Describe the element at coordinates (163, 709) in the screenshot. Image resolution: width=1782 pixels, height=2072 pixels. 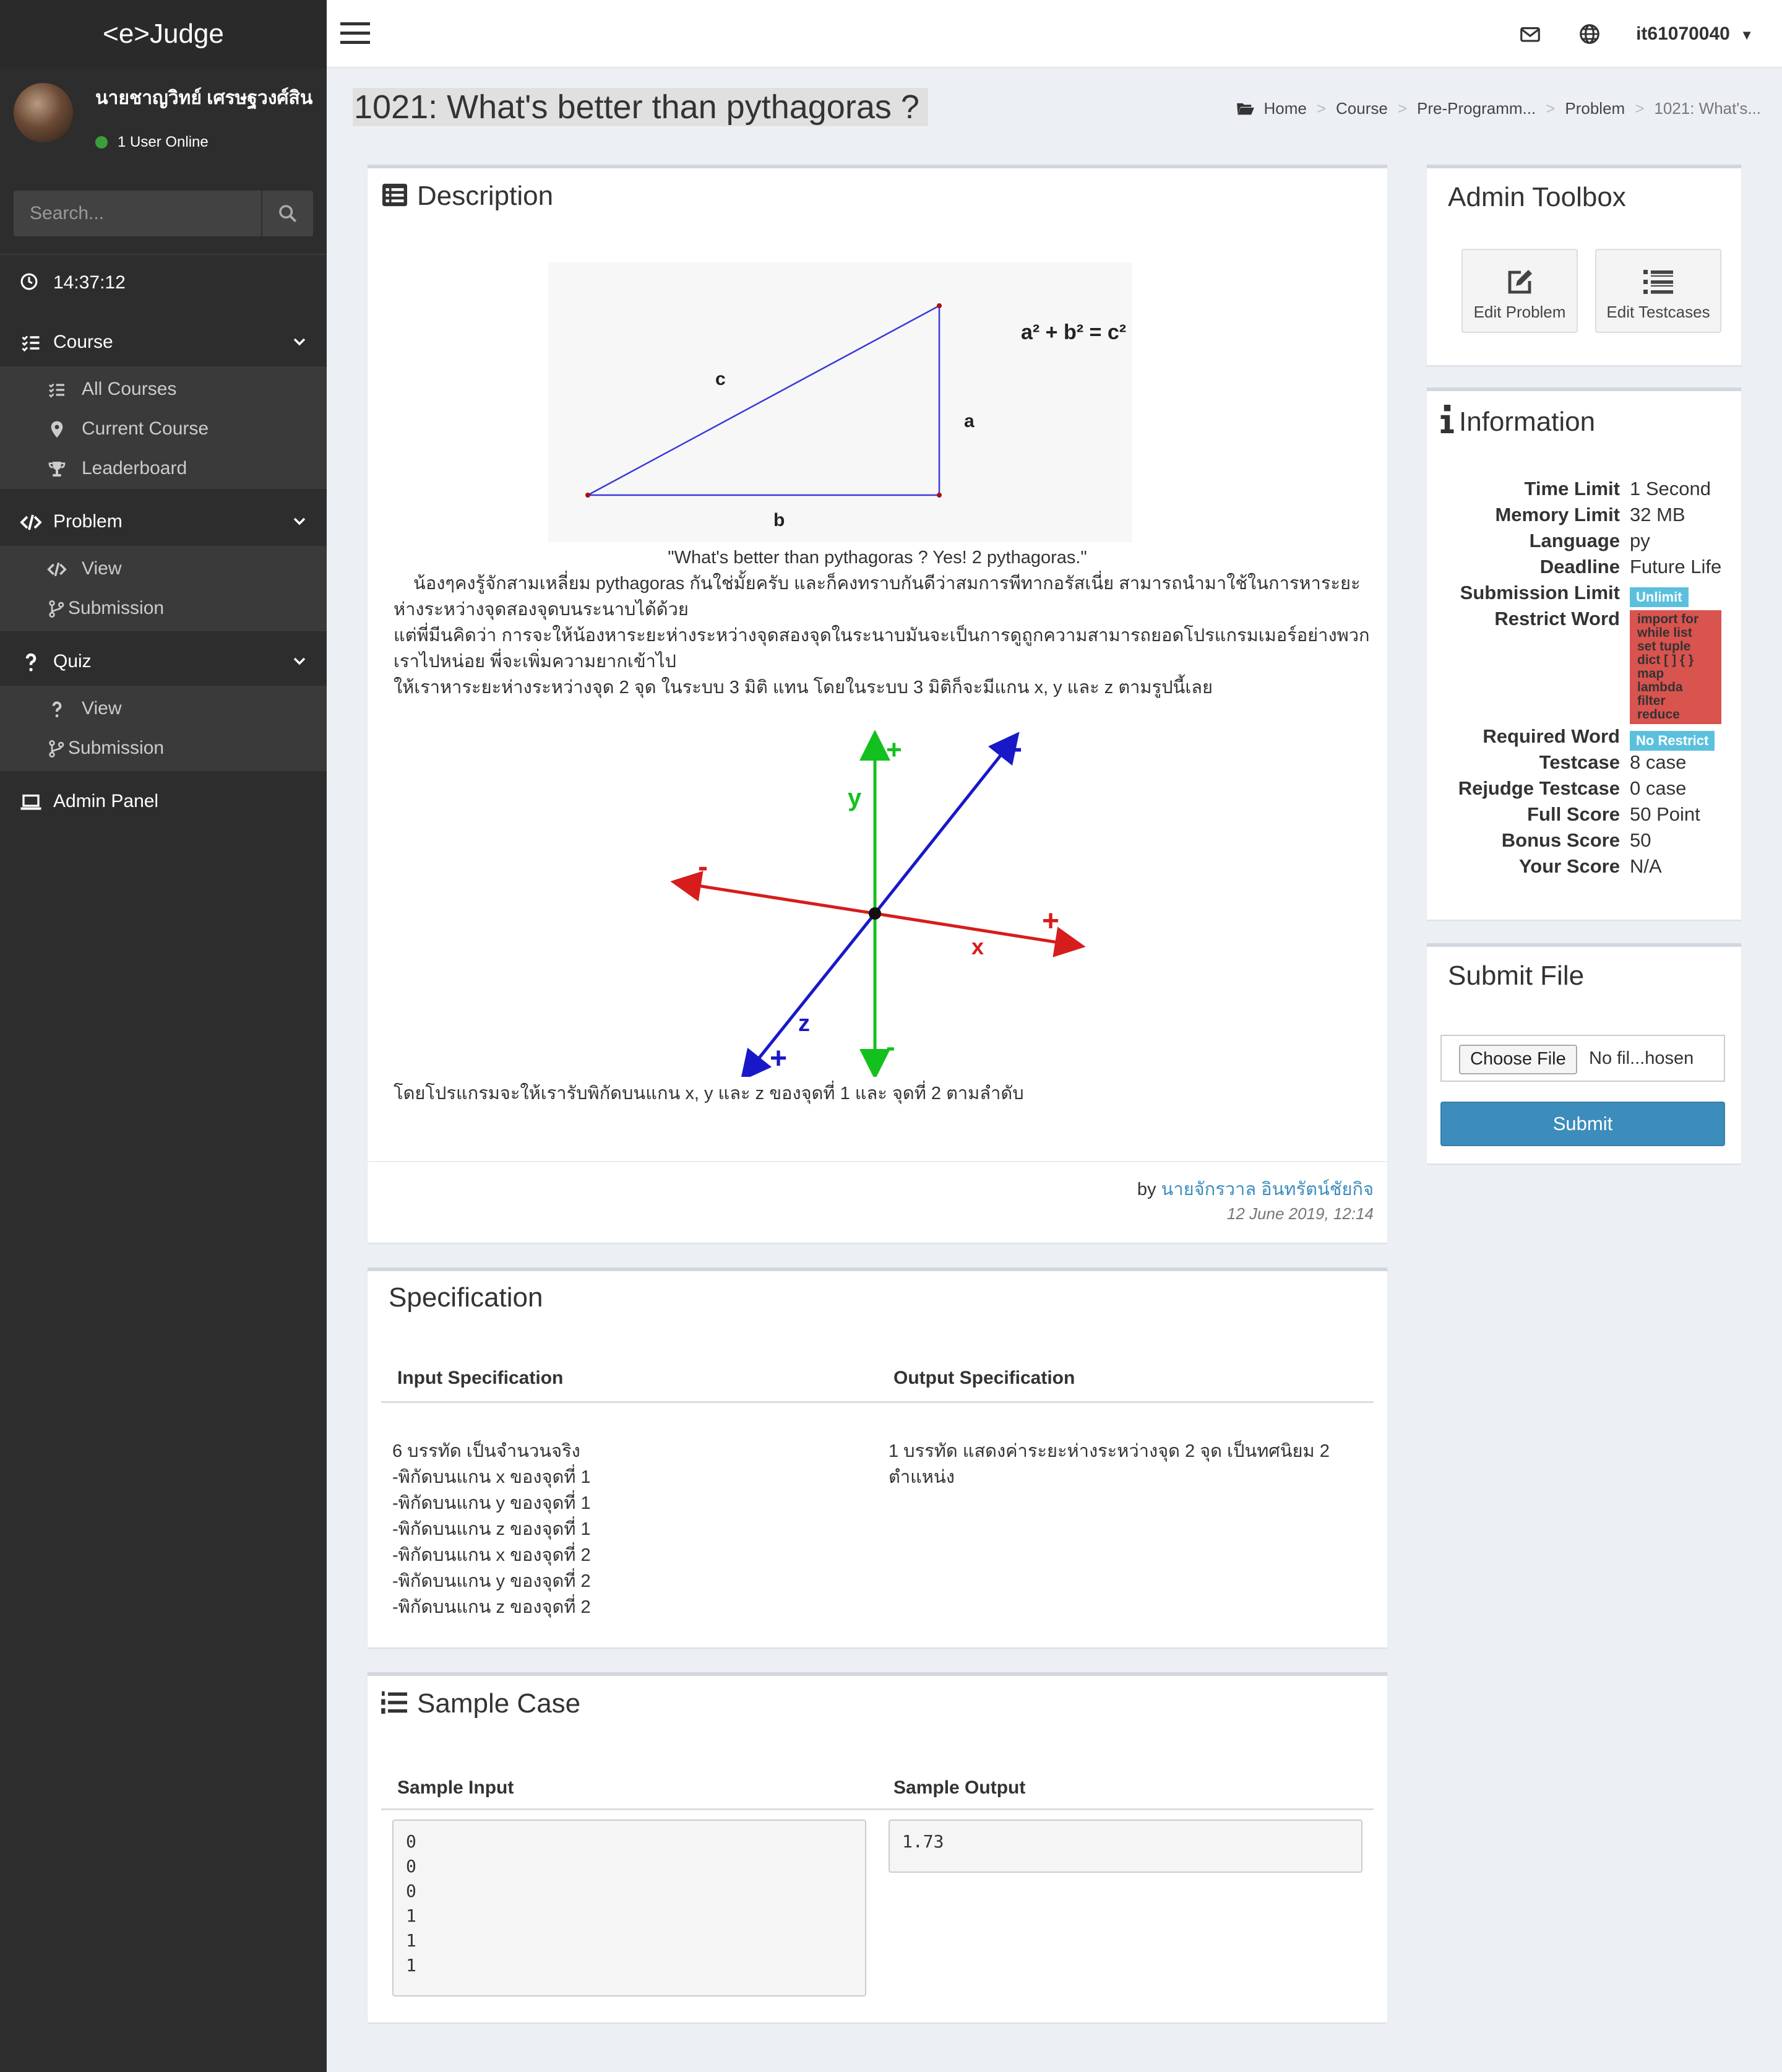
I see `sidebar-item-quiz-view: View` at that location.